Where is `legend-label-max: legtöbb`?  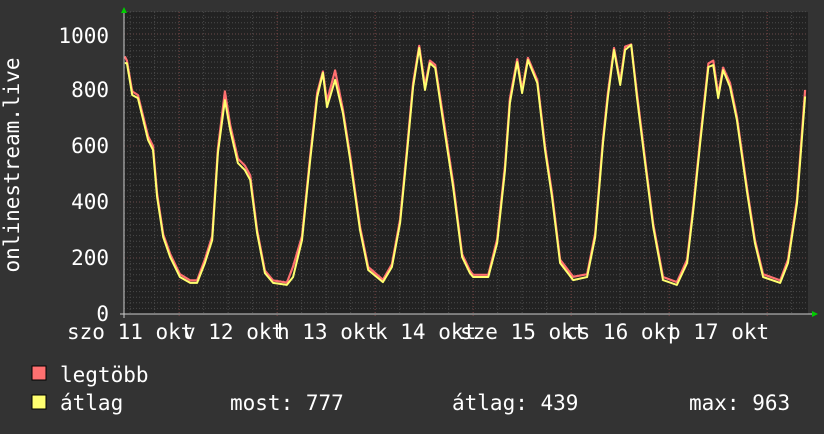
legend-label-max: legtöbb is located at coordinates (104, 375).